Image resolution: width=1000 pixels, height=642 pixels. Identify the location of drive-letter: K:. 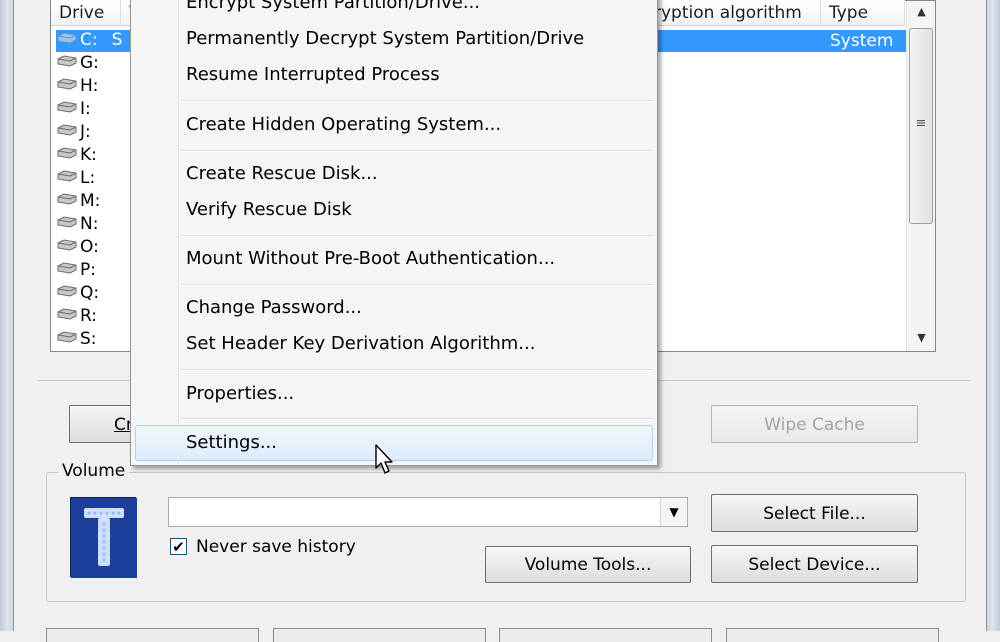
(88, 155).